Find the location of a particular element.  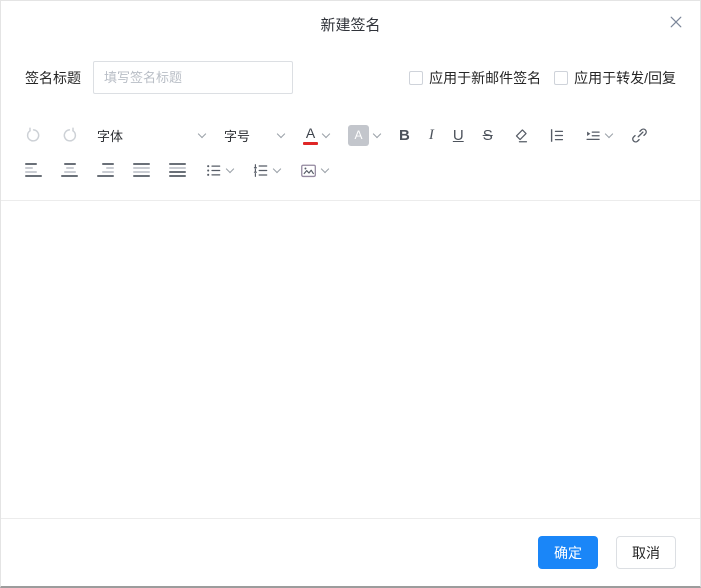

clear-format-icon is located at coordinates (520, 135).